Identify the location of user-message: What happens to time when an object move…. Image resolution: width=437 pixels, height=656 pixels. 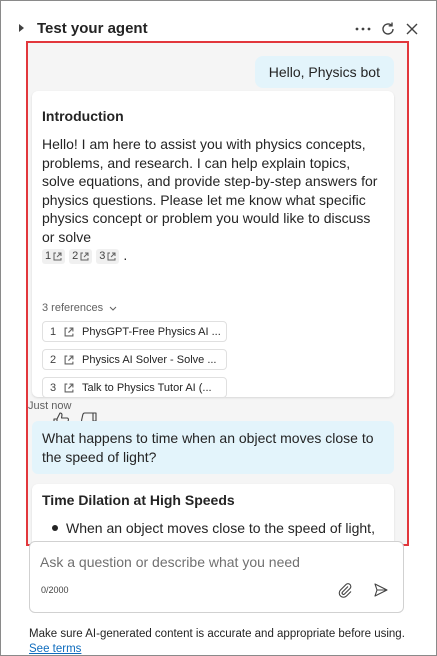
(213, 447).